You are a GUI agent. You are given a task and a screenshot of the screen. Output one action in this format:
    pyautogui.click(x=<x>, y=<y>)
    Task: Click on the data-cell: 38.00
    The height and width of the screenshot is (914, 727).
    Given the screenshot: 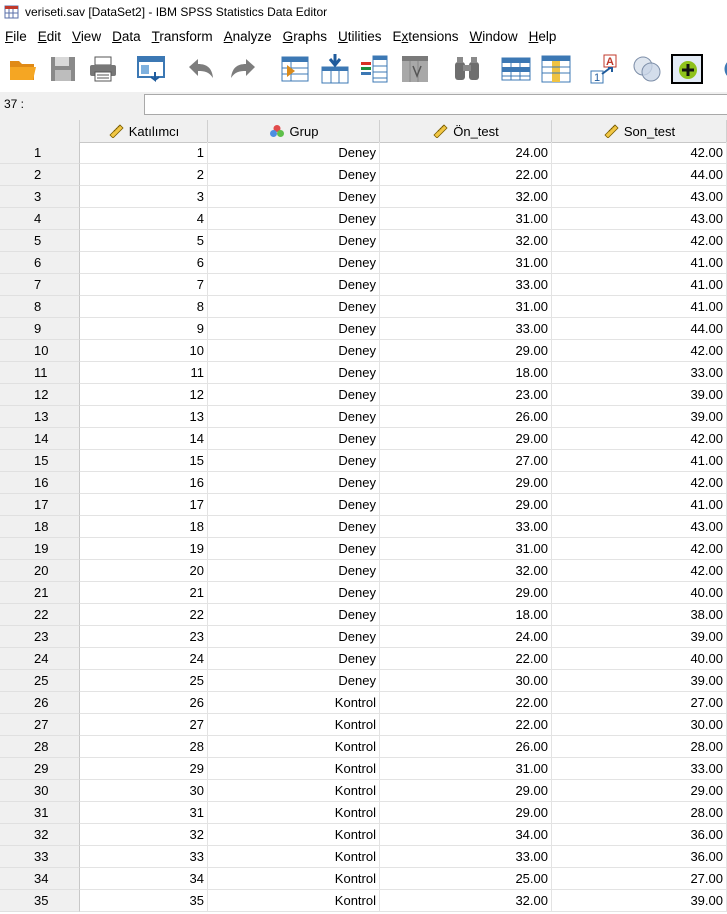 What is the action you would take?
    pyautogui.click(x=639, y=615)
    